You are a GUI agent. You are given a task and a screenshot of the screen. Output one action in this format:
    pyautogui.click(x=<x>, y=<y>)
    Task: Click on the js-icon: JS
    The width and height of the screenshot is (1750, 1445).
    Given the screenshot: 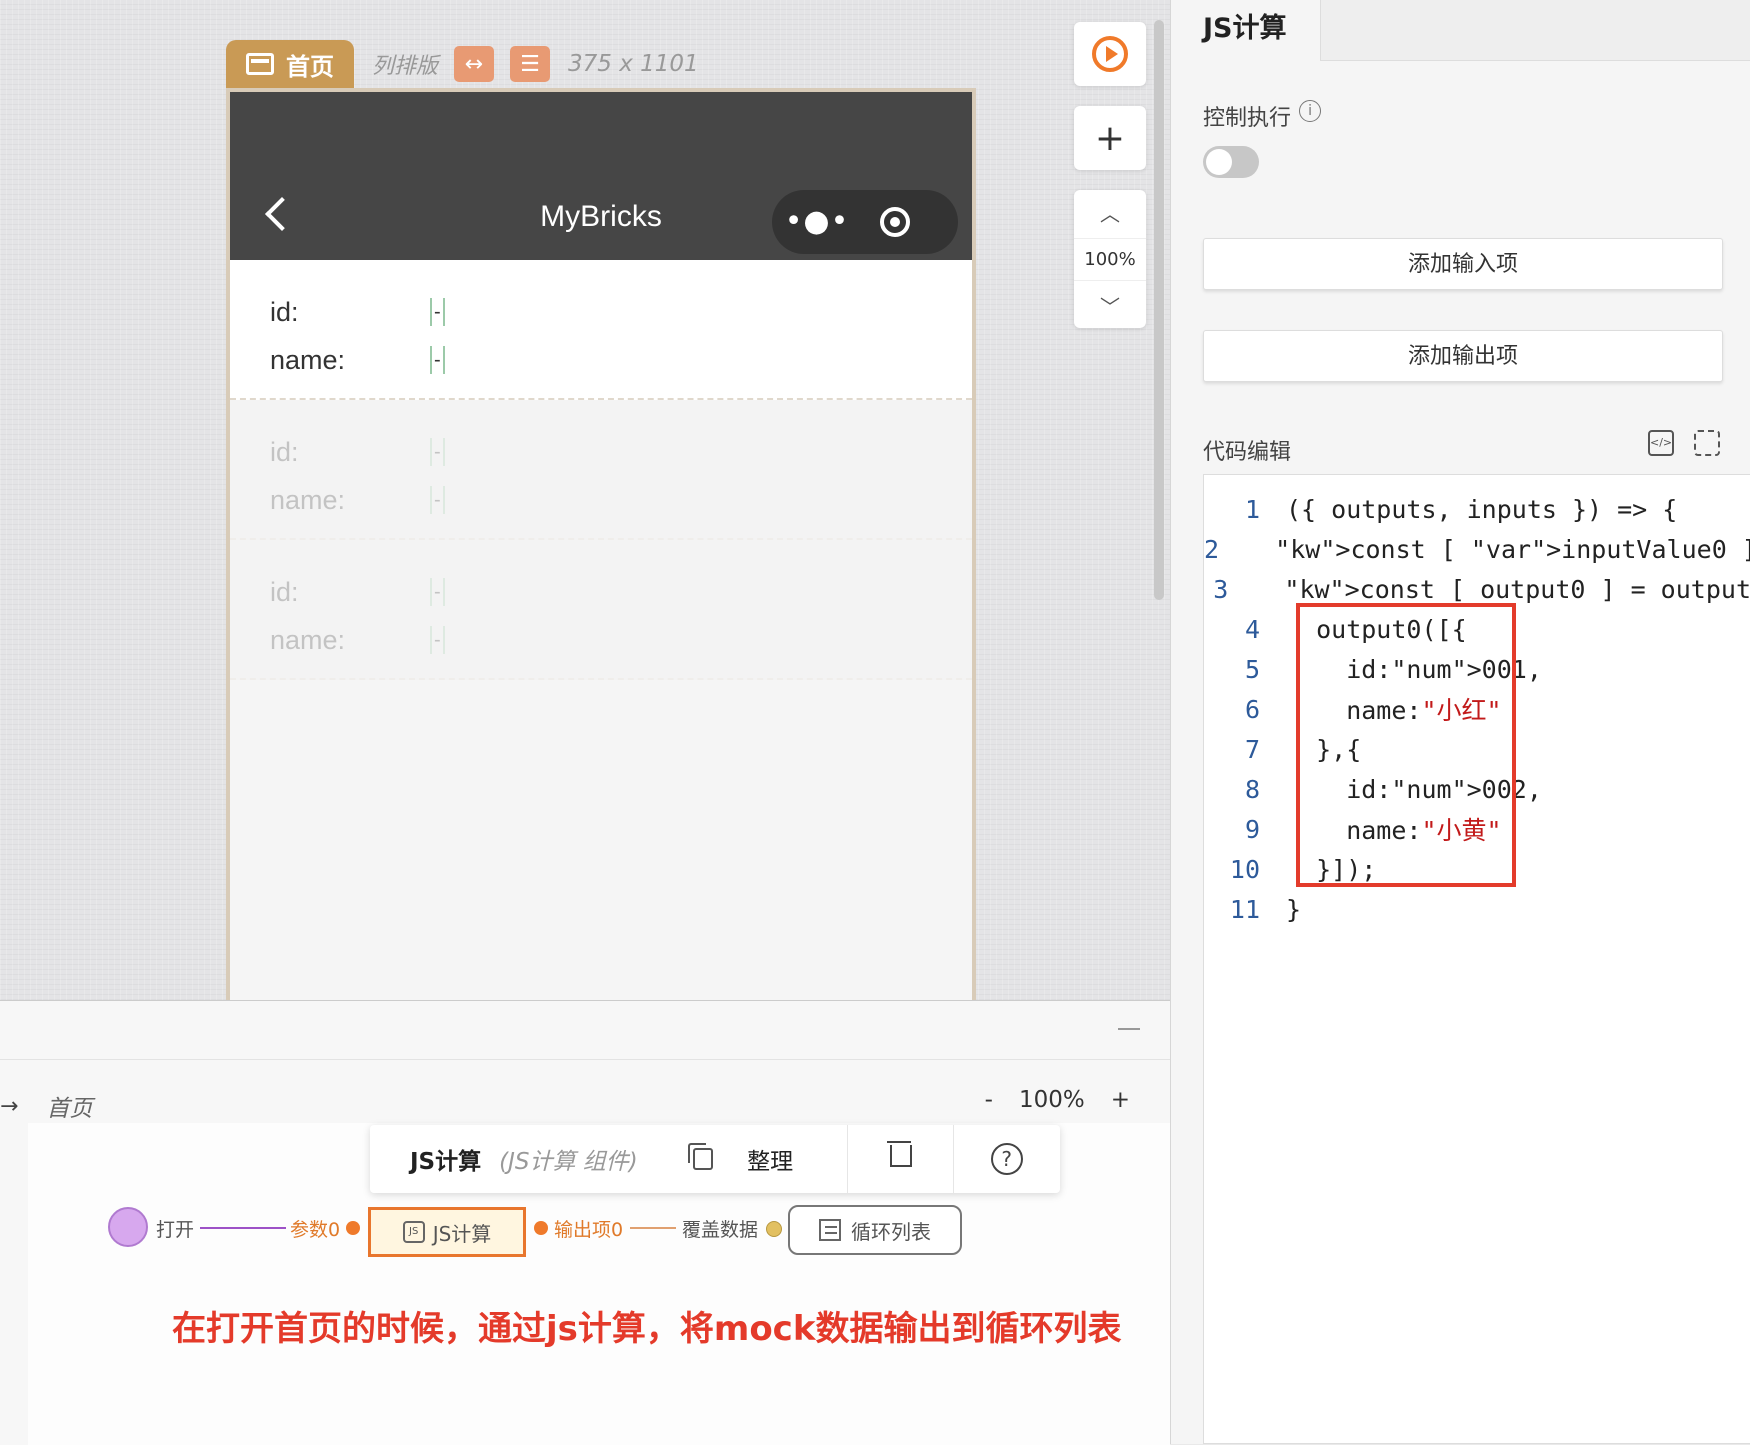 What is the action you would take?
    pyautogui.click(x=413, y=1232)
    